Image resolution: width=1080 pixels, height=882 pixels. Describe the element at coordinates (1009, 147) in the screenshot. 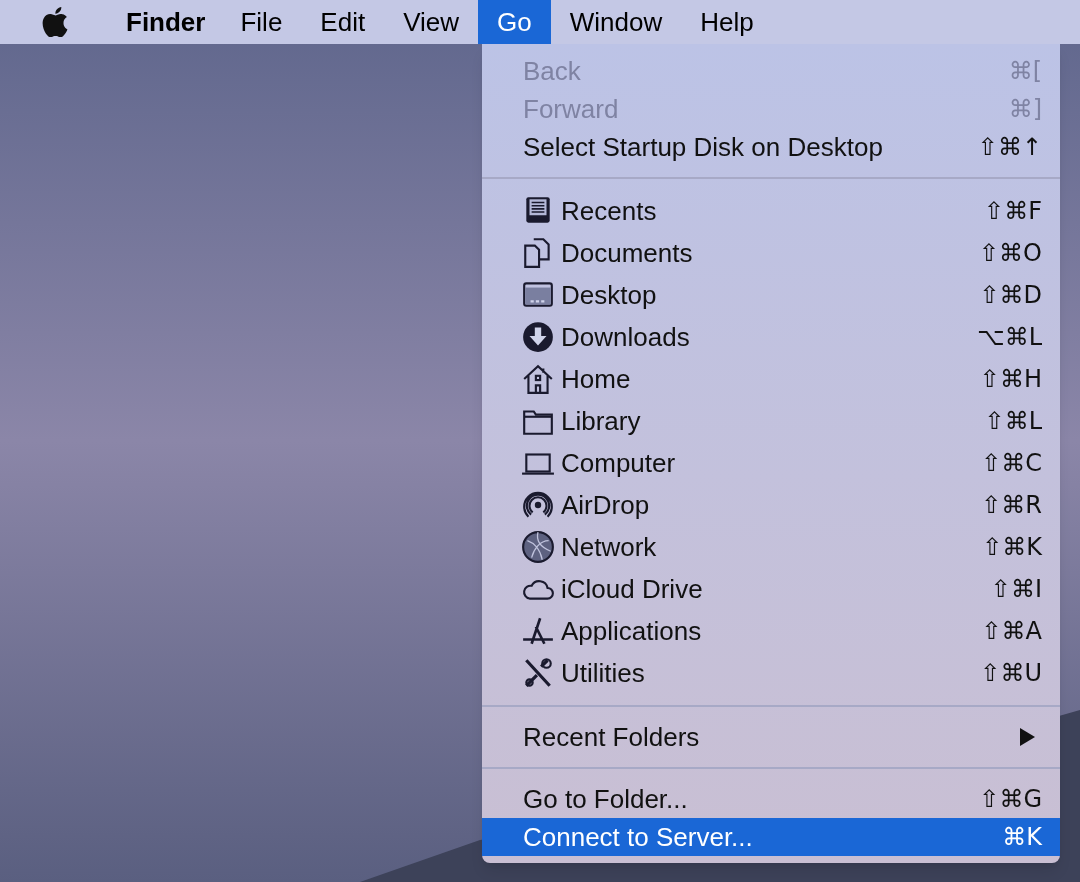

I see `shortcut: ⇧⌘↑` at that location.